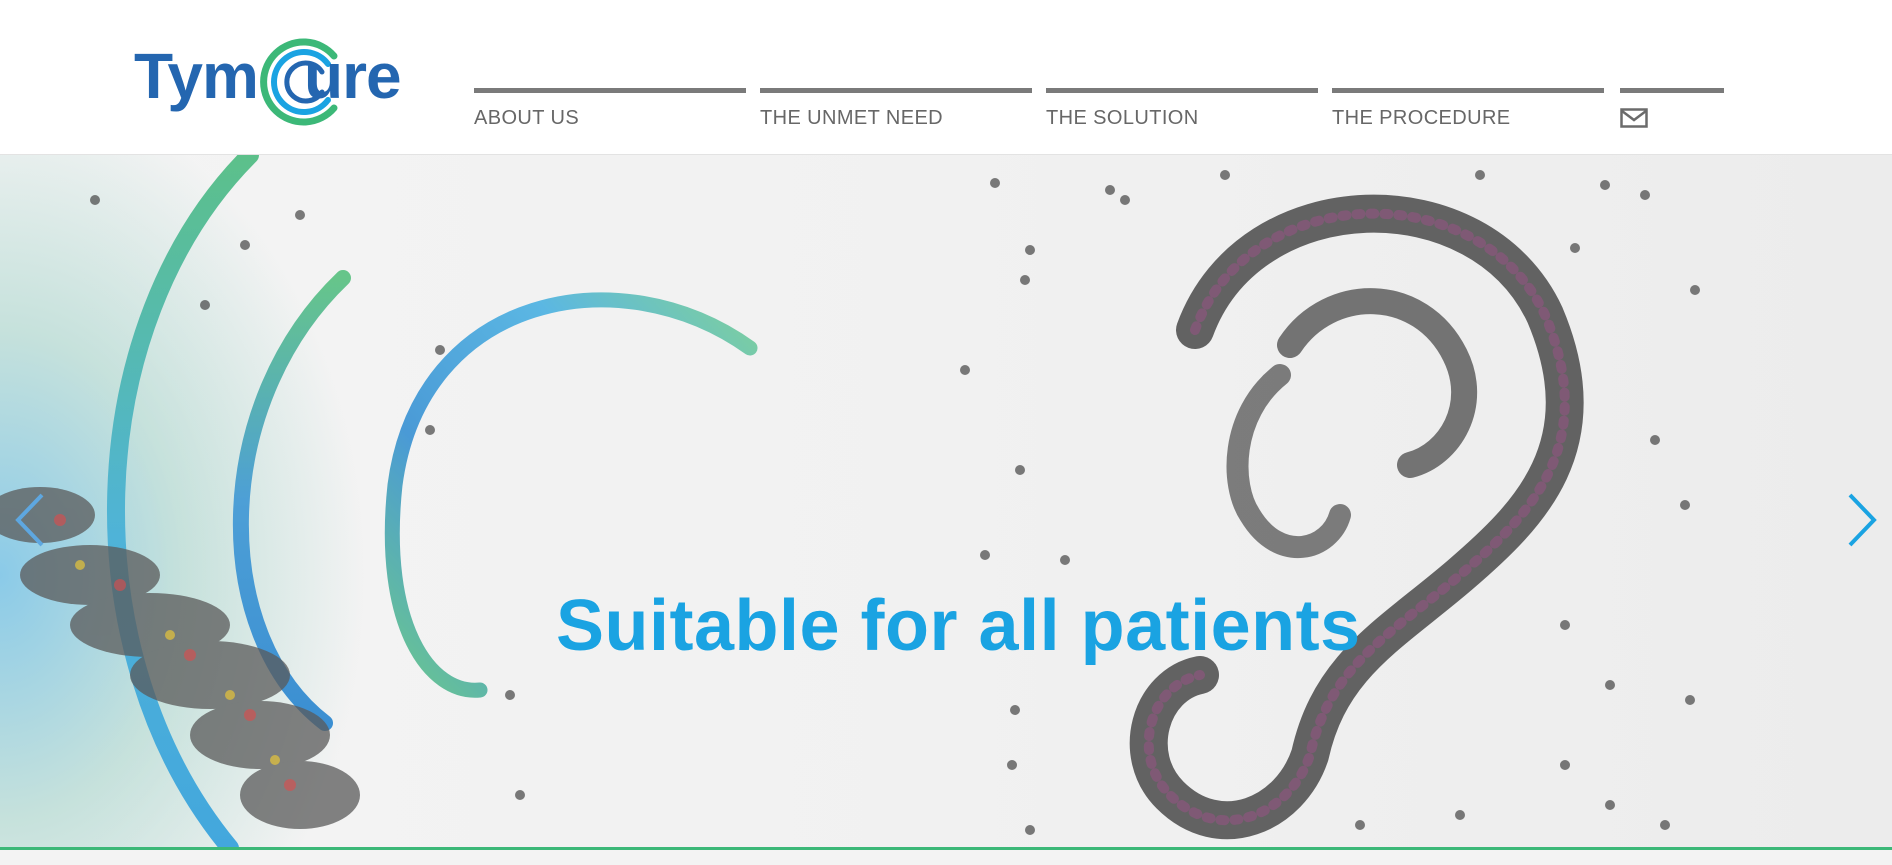 This screenshot has height=865, width=1892. I want to click on logo-text-left: Tym, so click(196, 76).